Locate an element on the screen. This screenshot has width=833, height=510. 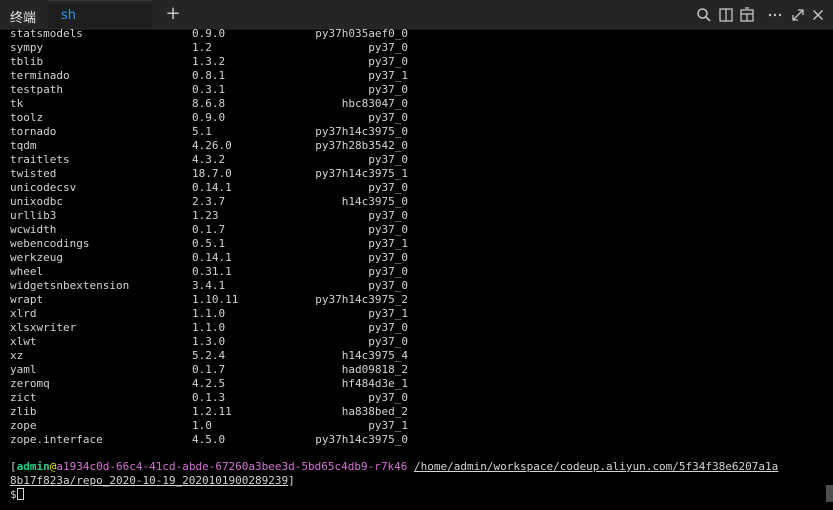
package-name: xz is located at coordinates (17, 355).